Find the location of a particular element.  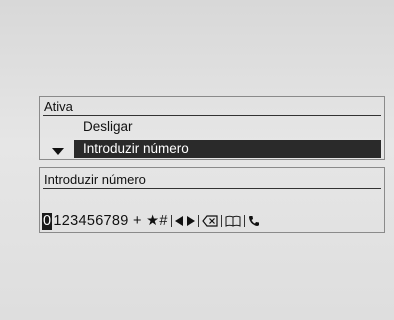

cursor-left-icon is located at coordinates (178, 221).